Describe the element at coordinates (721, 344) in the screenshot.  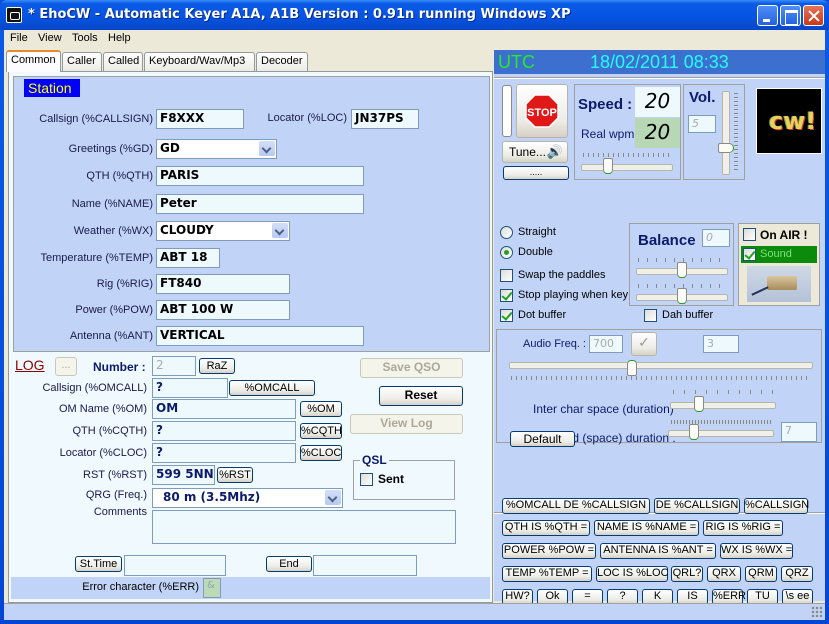
I see `audio-extra-value: 3` at that location.